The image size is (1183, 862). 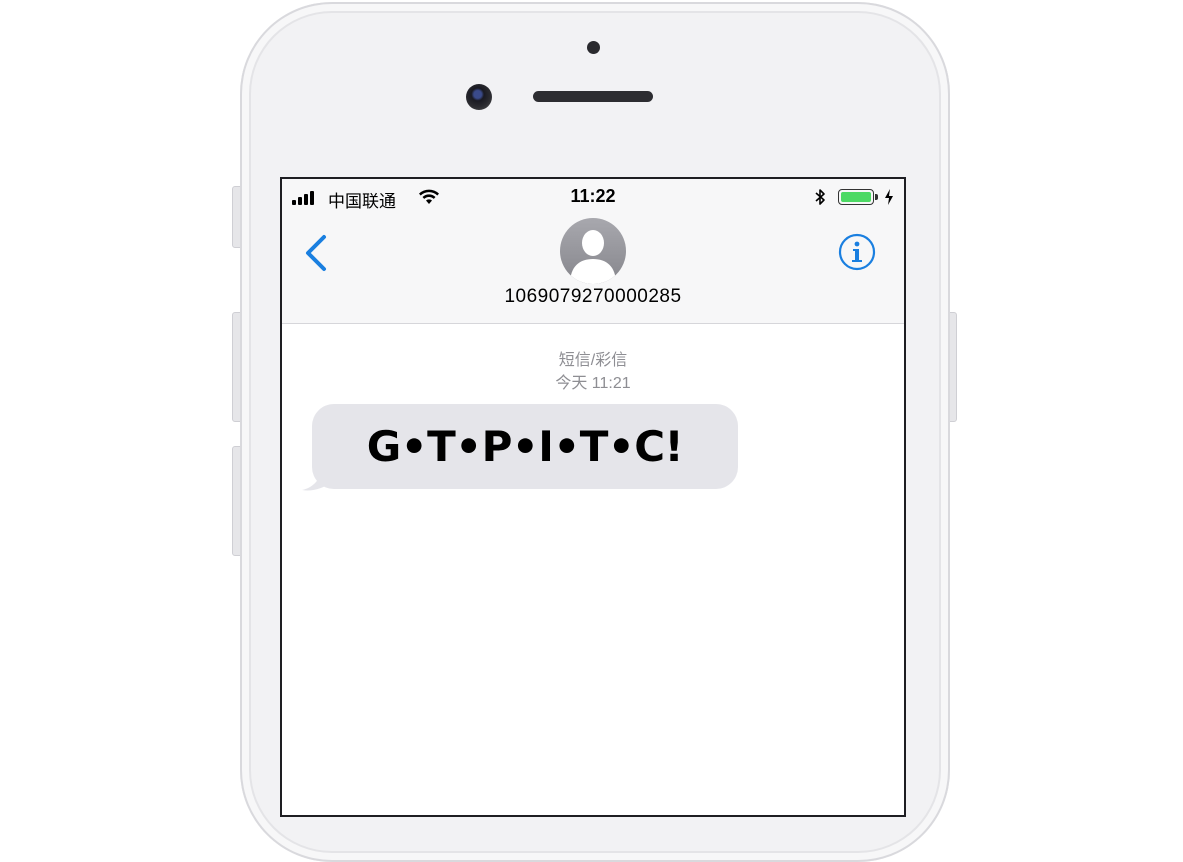 I want to click on message-text: G•T•P•I•T•C!, so click(x=525, y=446).